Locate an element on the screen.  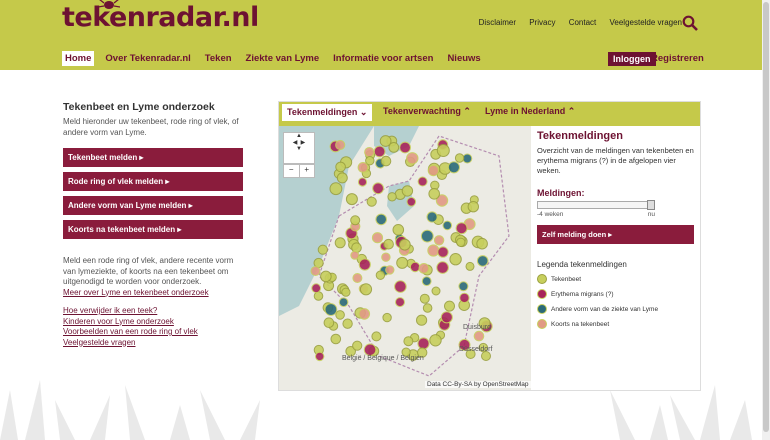
self-report-button: Zelf melding doen ▸ is located at coordinates (615, 234).